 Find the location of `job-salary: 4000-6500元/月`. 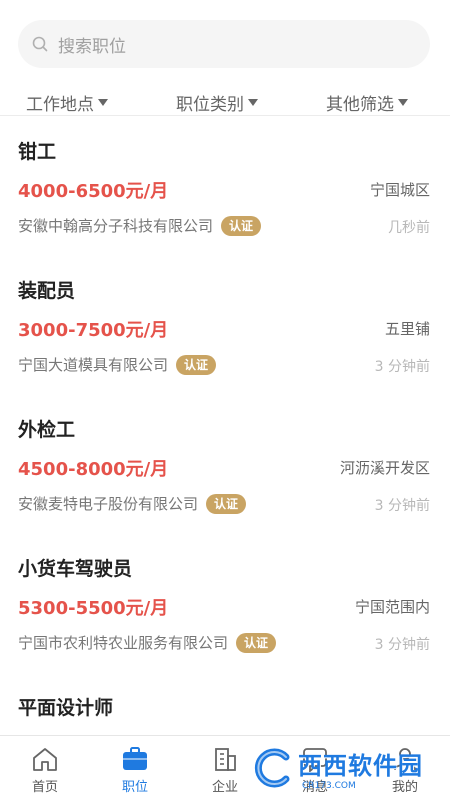

job-salary: 4000-6500元/月 is located at coordinates (93, 191).